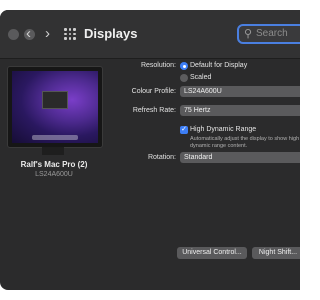  I want to click on resolution-default-radio, so click(184, 66).